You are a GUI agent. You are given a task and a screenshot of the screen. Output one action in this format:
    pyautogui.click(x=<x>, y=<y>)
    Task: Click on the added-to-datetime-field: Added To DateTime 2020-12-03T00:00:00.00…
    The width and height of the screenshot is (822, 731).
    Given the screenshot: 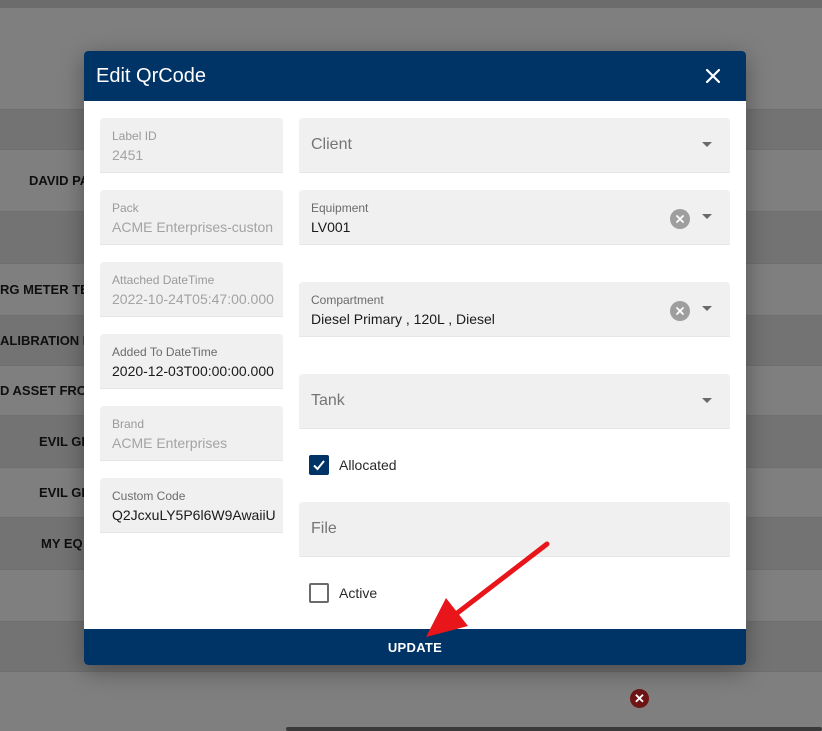 What is the action you would take?
    pyautogui.click(x=191, y=361)
    